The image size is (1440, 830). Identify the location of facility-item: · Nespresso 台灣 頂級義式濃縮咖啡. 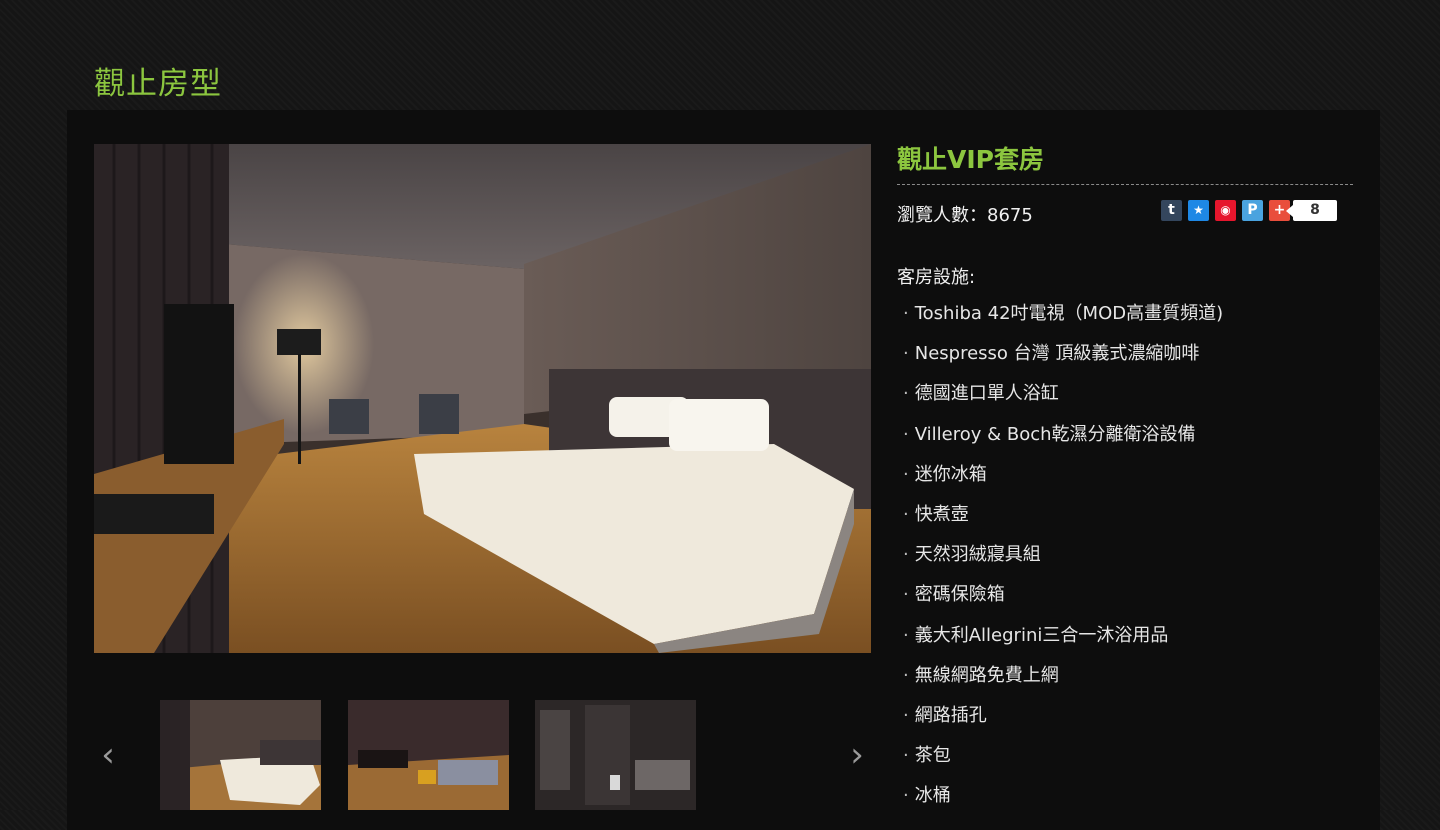
(1051, 354).